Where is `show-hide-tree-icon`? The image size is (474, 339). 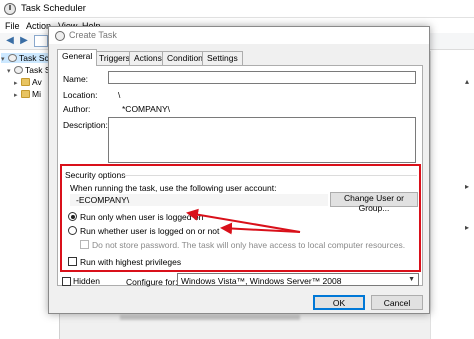
show-hide-tree-icon is located at coordinates (41, 41).